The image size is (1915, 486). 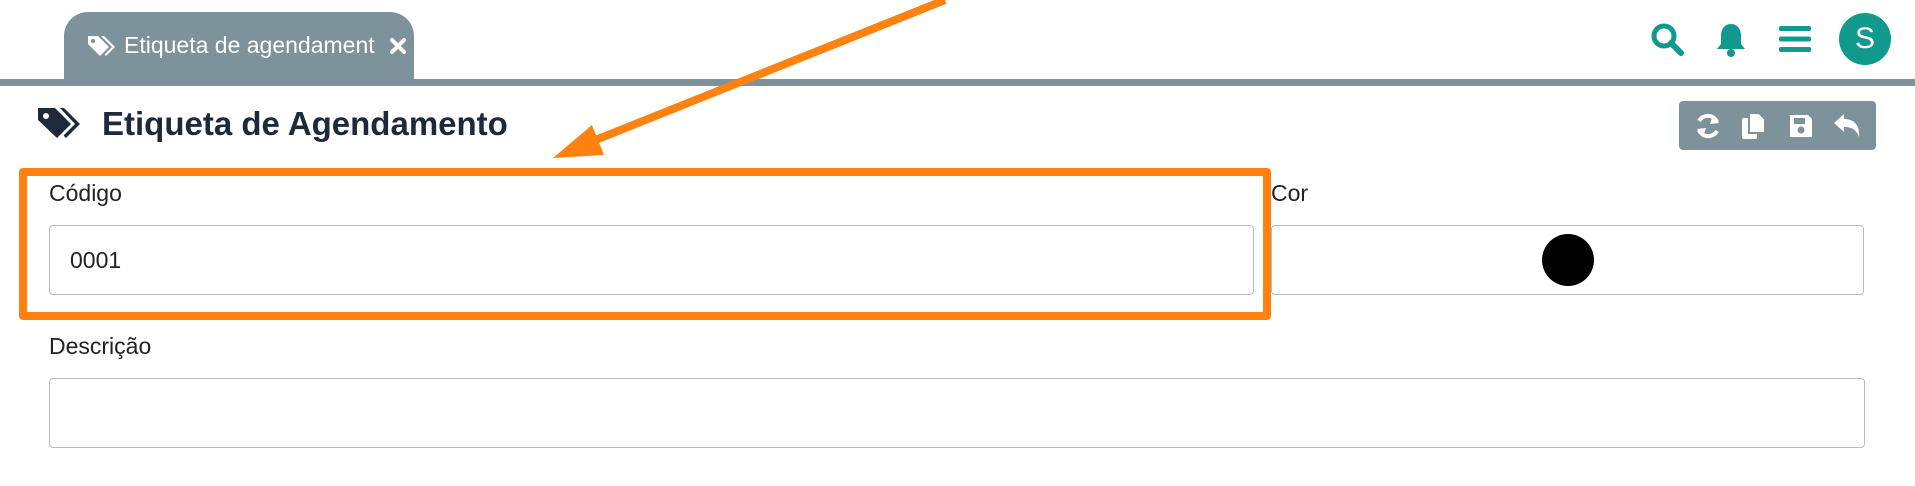 What do you see at coordinates (305, 123) in the screenshot?
I see `page-title: Etiqueta de Agendamento` at bounding box center [305, 123].